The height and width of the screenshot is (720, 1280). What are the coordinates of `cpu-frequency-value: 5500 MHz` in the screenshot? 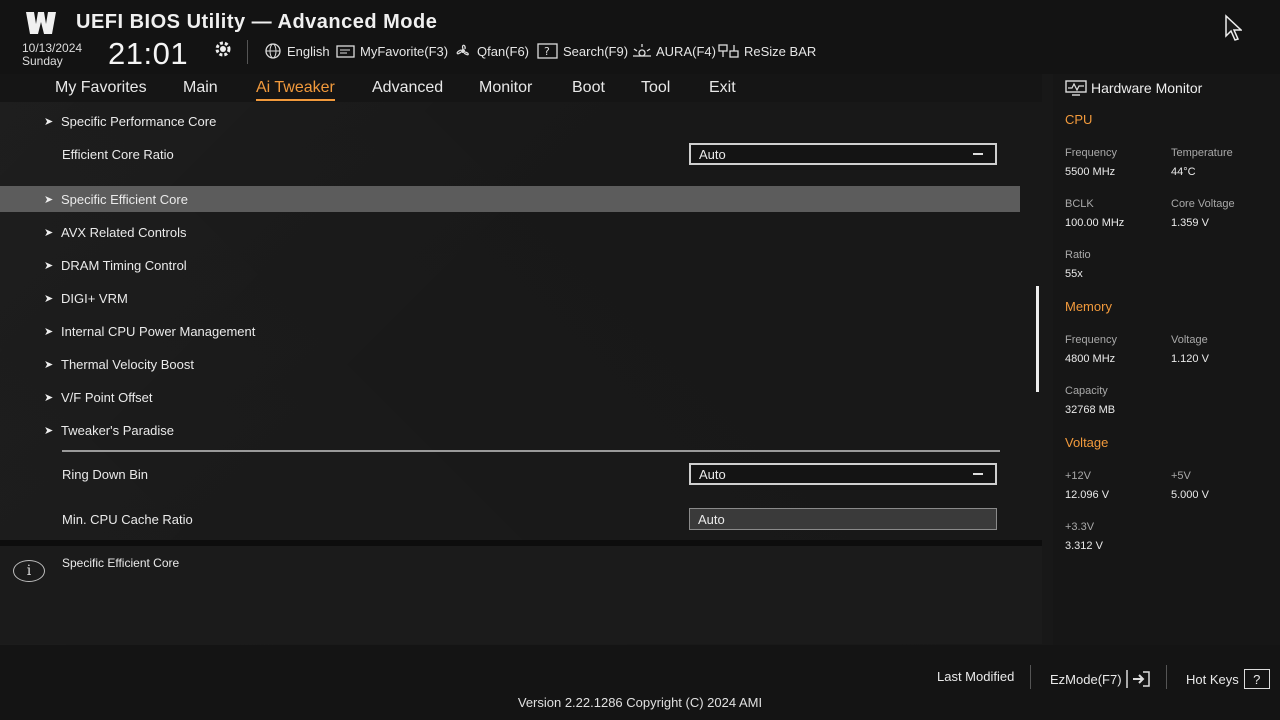 It's located at (1090, 172).